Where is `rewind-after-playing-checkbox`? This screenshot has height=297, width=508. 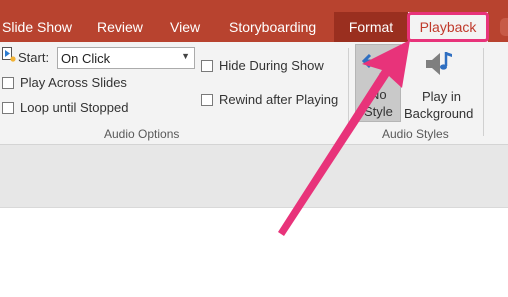
rewind-after-playing-checkbox is located at coordinates (207, 100).